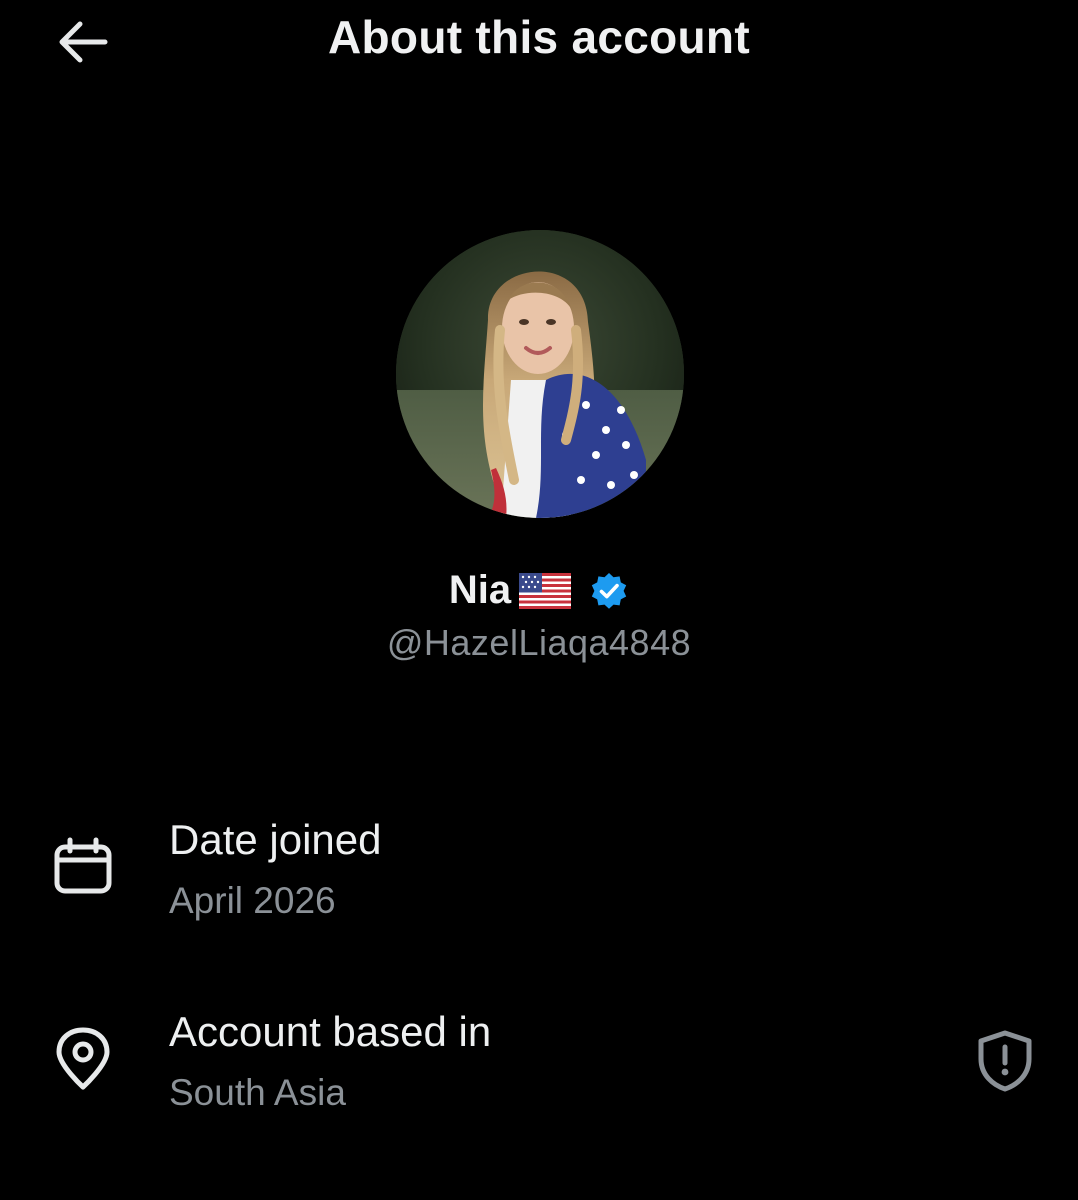  What do you see at coordinates (257, 1092) in the screenshot?
I see `account-based-value: South Asia` at bounding box center [257, 1092].